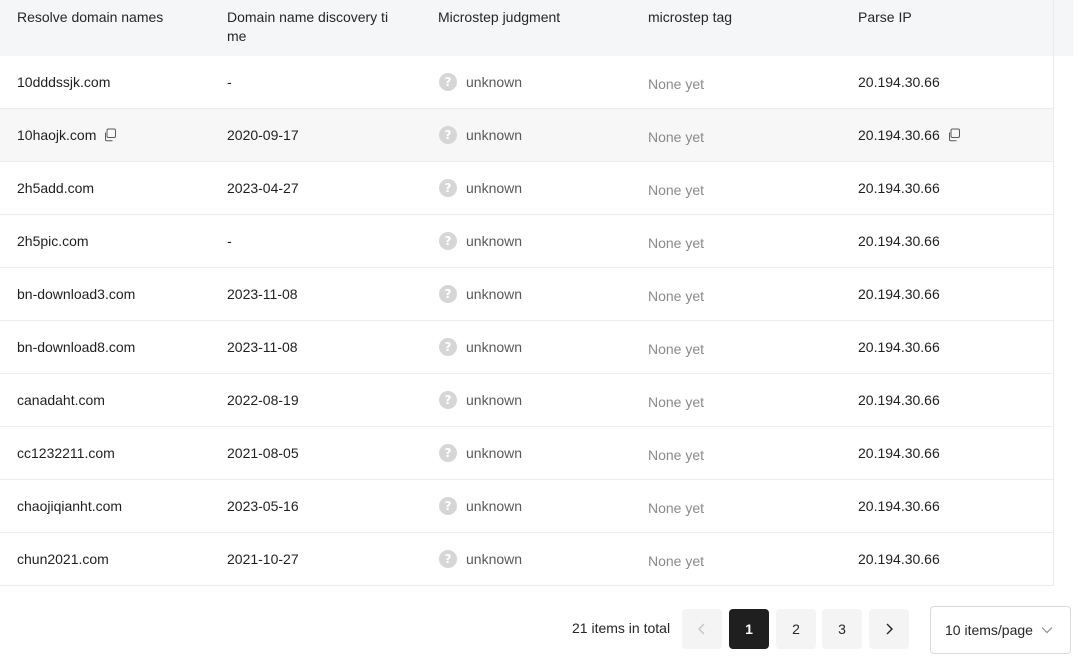 The height and width of the screenshot is (658, 1080). I want to click on domain-link: chaojiqianht.com, so click(69, 506).